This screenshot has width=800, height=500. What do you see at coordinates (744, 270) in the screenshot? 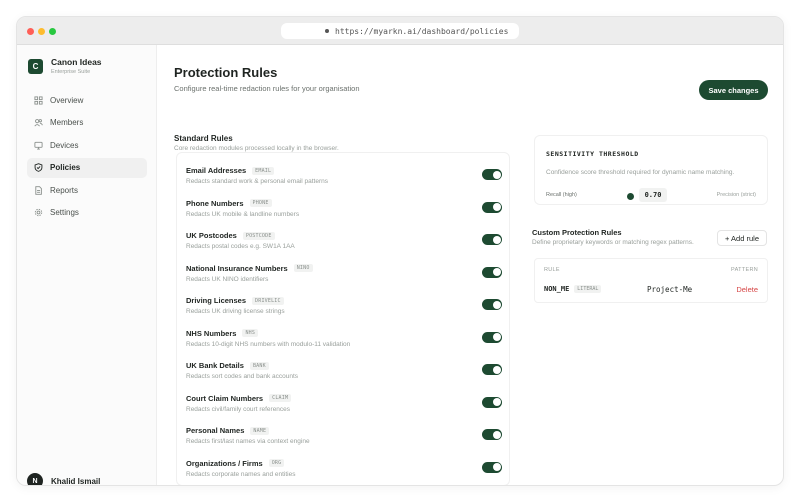
I see `column-header-pattern: PATTERN` at bounding box center [744, 270].